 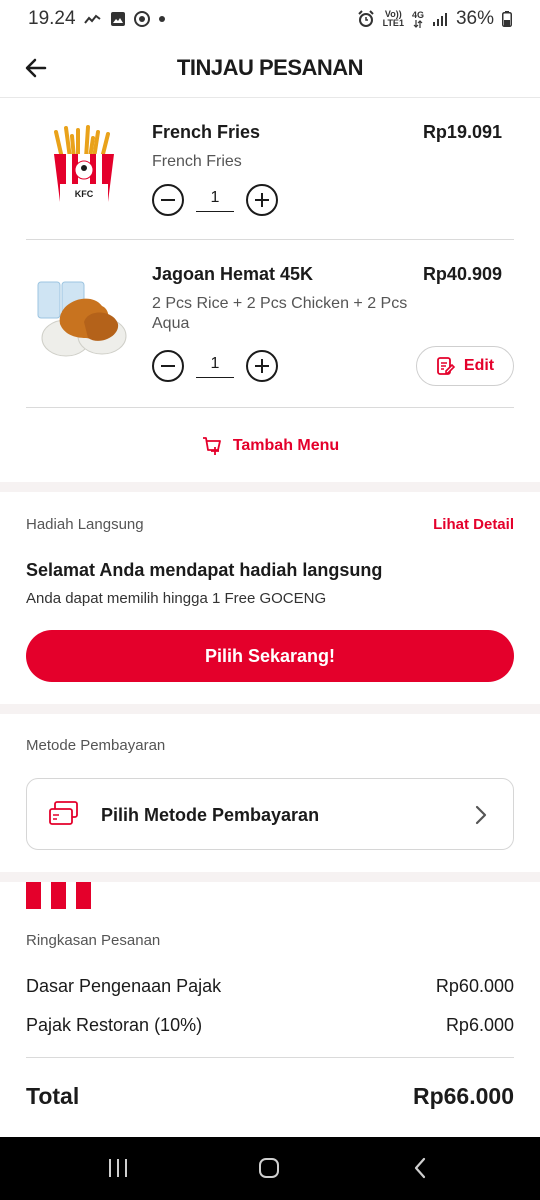 I want to click on summary-row: Pajak Restoran (10%) Rp6.000, so click(x=270, y=1025).